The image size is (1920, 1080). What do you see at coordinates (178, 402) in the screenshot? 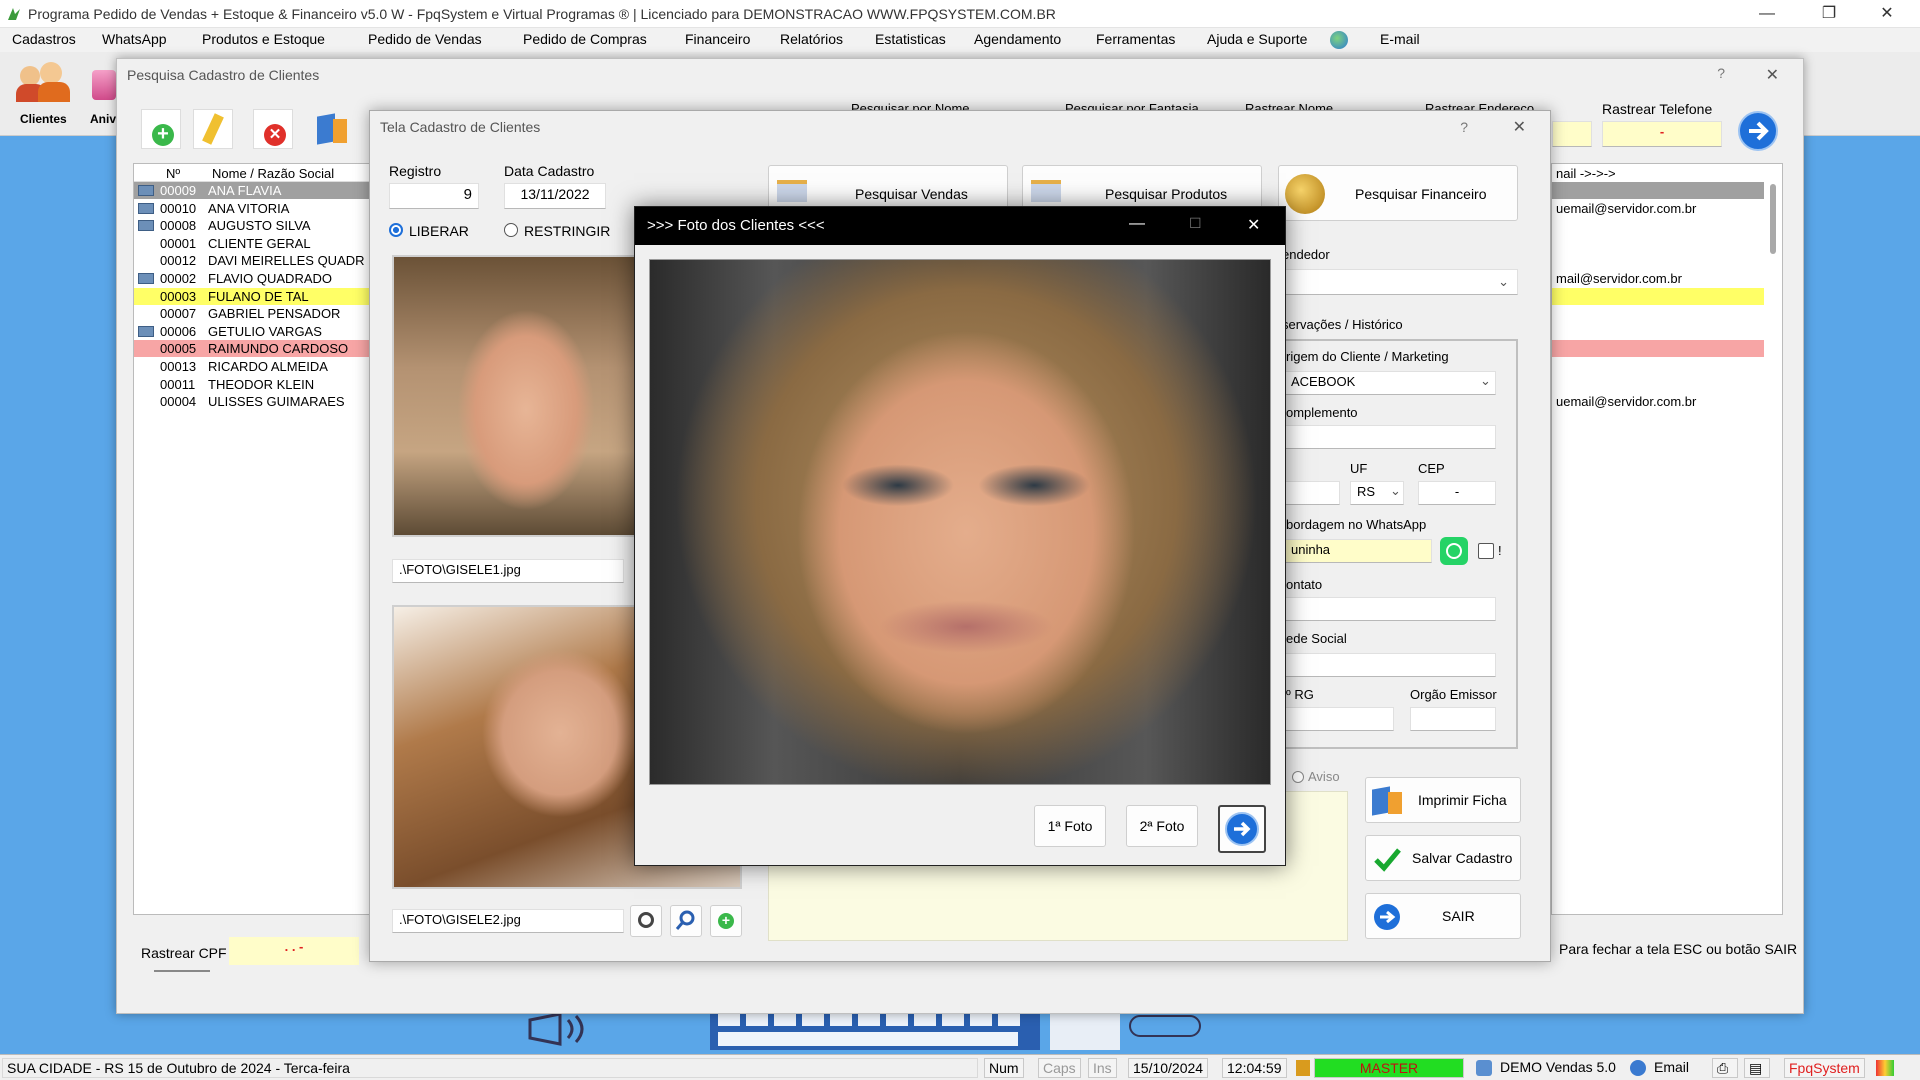
I see `row-number: 00004` at bounding box center [178, 402].